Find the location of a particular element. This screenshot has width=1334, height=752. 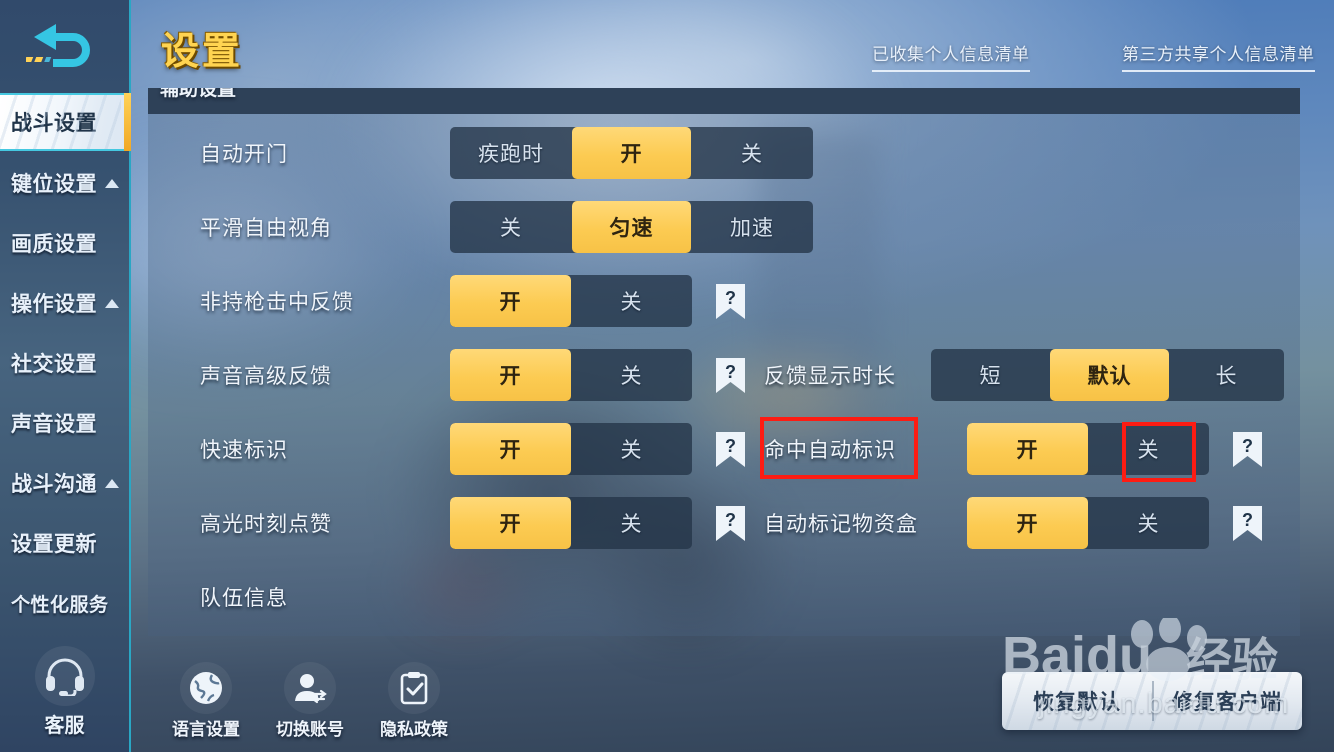

page-title: 设置 is located at coordinates (202, 52).